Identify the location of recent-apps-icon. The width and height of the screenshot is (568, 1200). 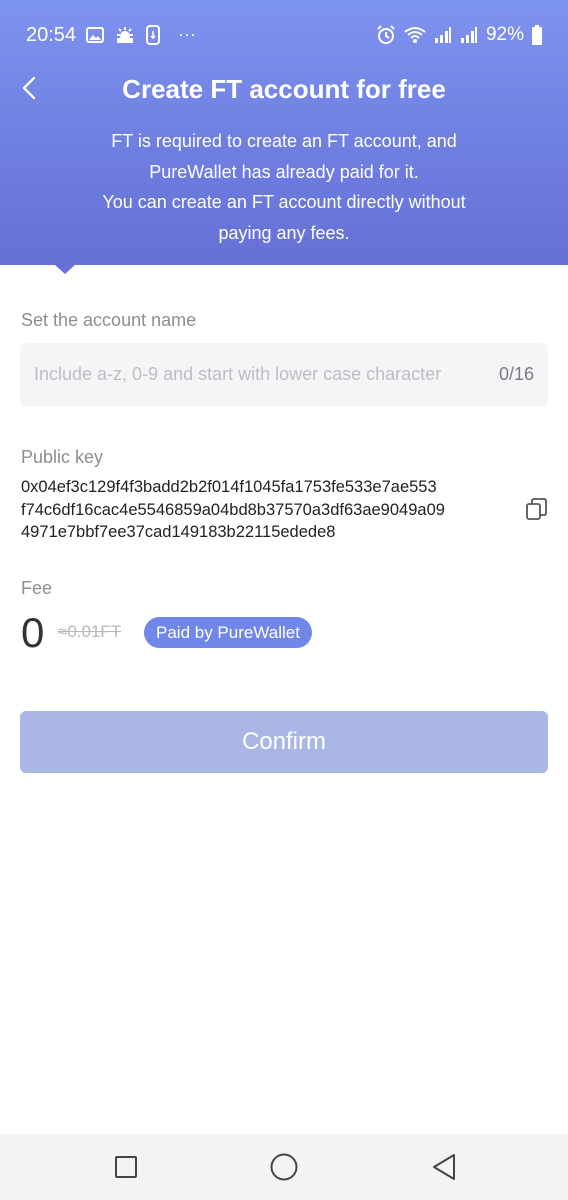
(126, 1167).